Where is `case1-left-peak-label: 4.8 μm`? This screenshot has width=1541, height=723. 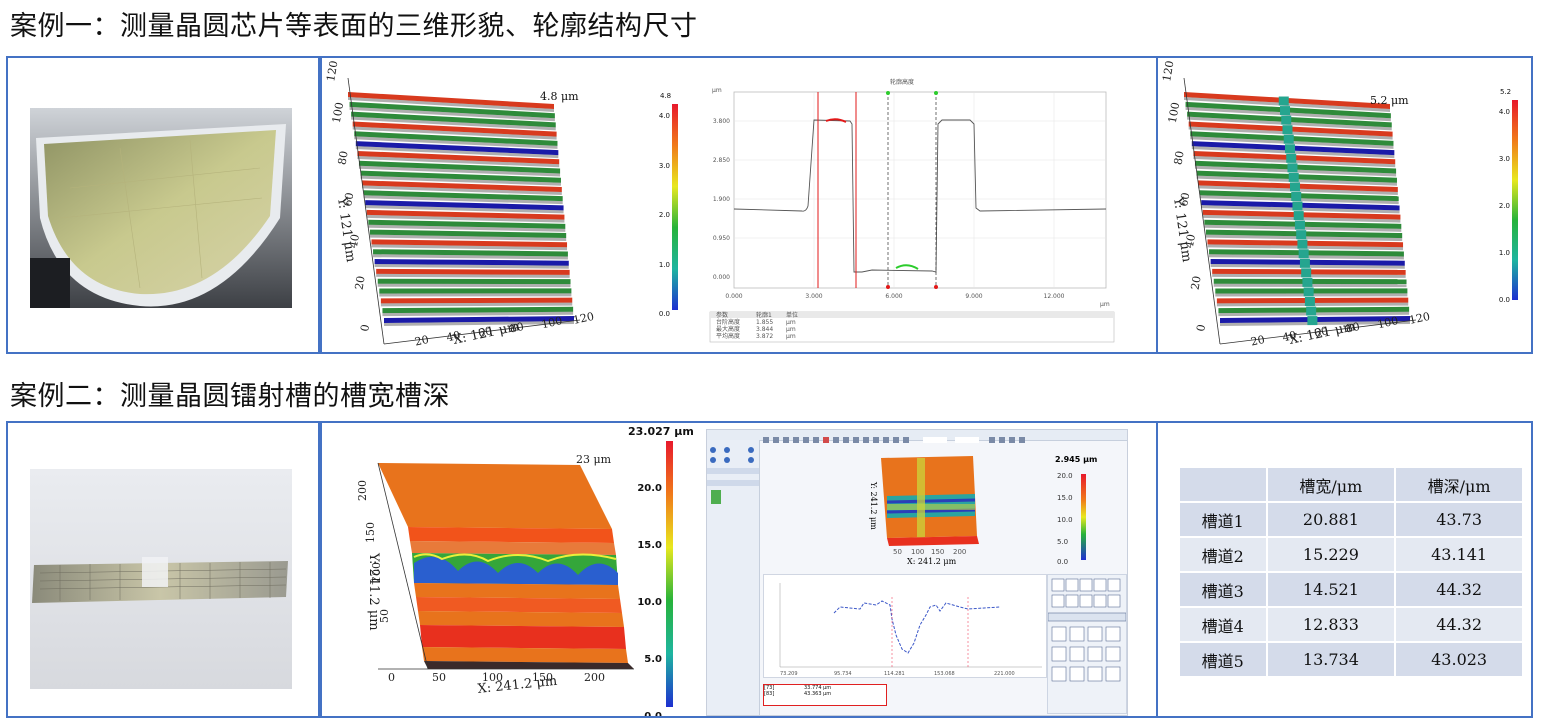
case1-left-peak-label: 4.8 μm is located at coordinates (559, 96).